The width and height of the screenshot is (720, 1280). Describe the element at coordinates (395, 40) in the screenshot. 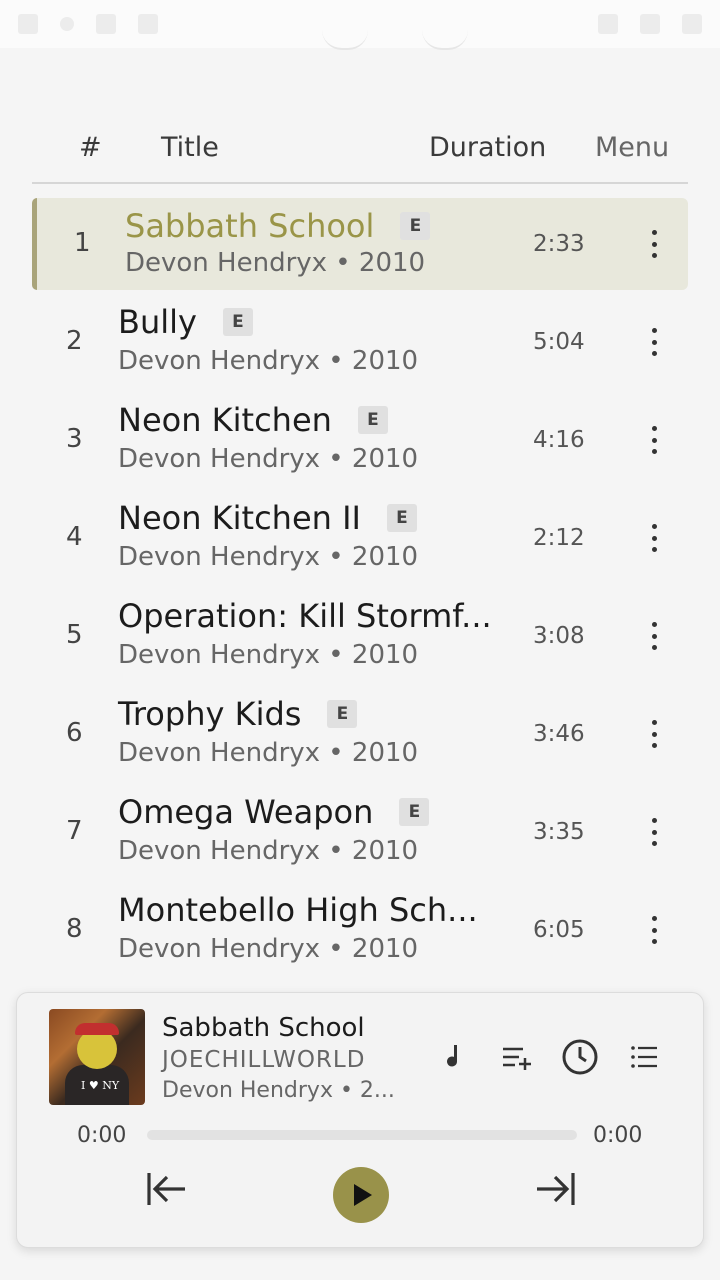

I see `top-action-buttons` at that location.